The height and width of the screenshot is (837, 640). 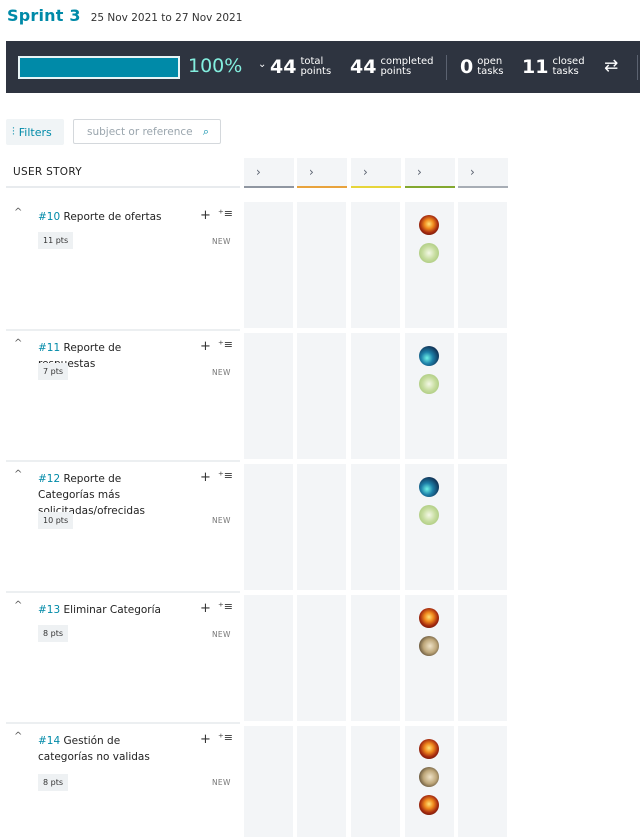 I want to click on story-subject: Reporte de ofertas, so click(x=113, y=217).